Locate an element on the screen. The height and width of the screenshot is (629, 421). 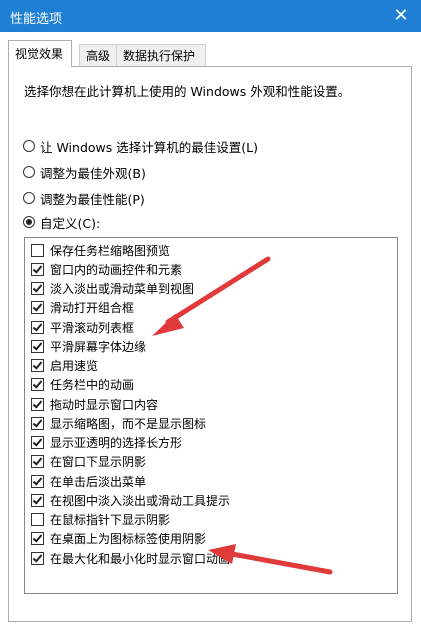
option-label: 滑动打开组合框 is located at coordinates (92, 307).